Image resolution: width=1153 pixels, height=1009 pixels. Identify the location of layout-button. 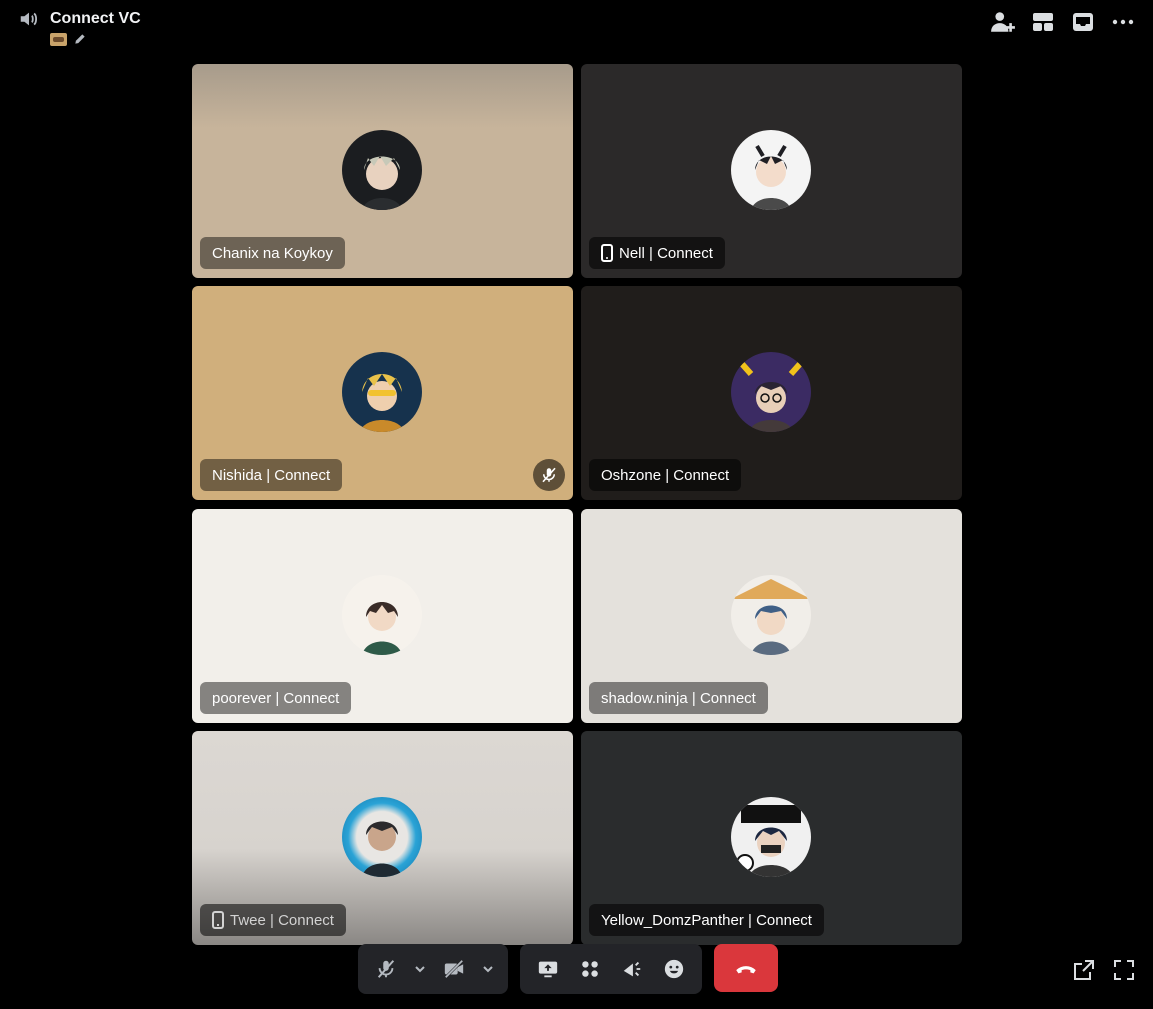
(1043, 22).